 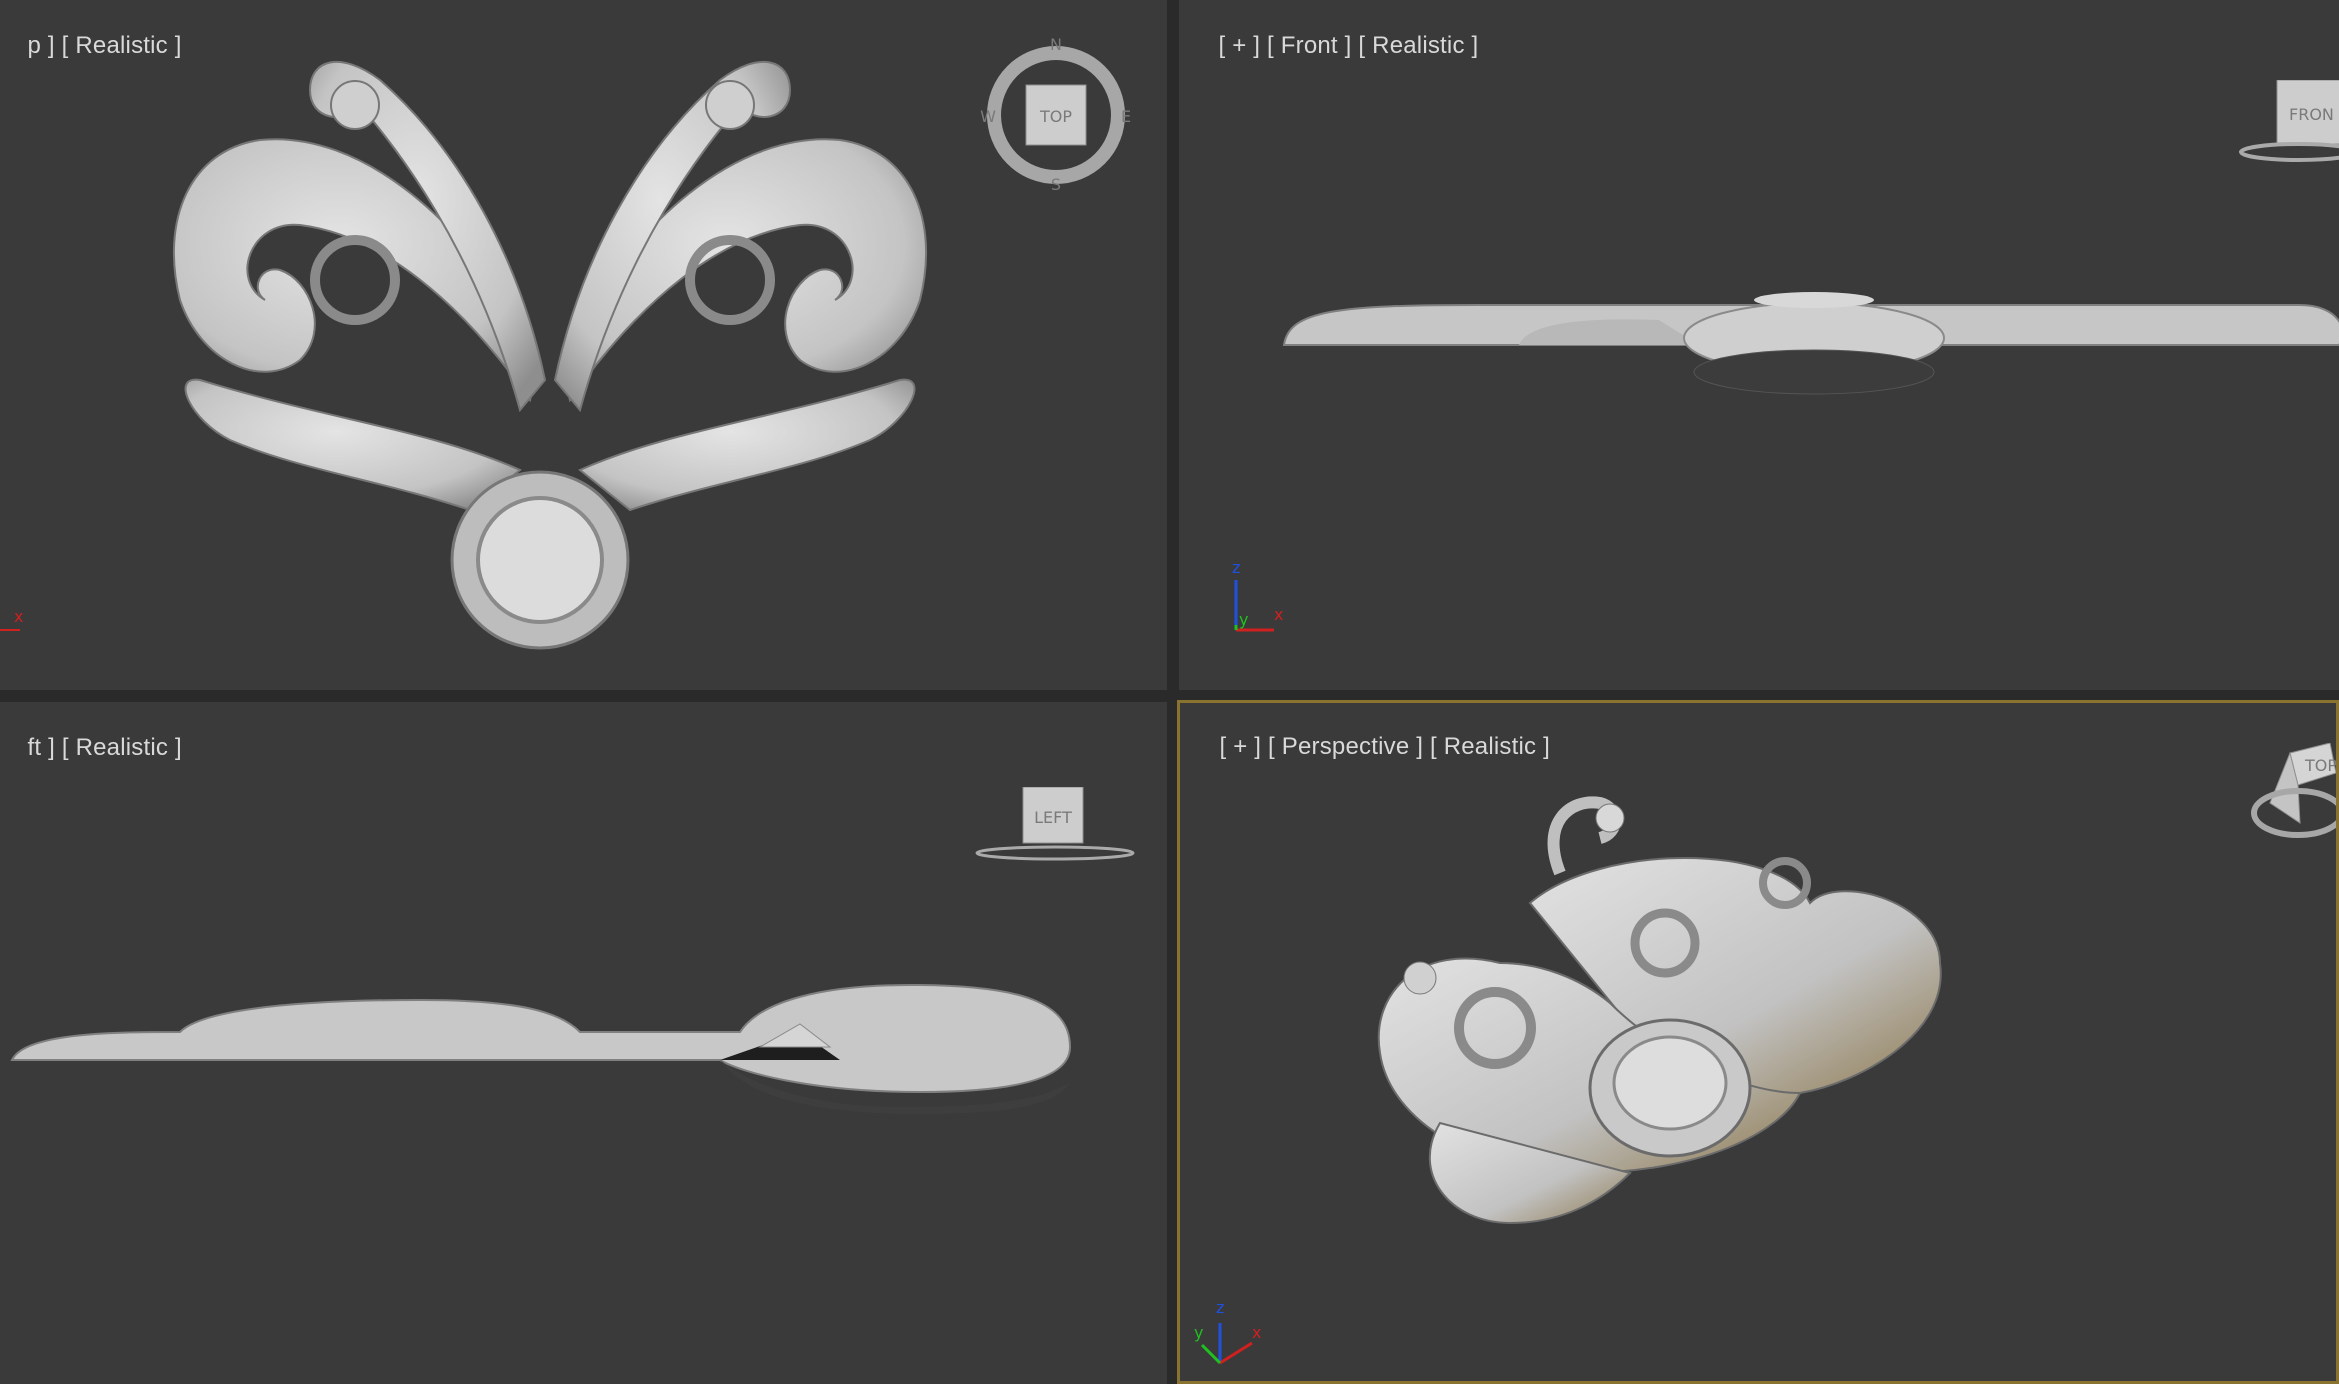 I want to click on axis-tripod-front: z x y, so click(x=1257, y=595).